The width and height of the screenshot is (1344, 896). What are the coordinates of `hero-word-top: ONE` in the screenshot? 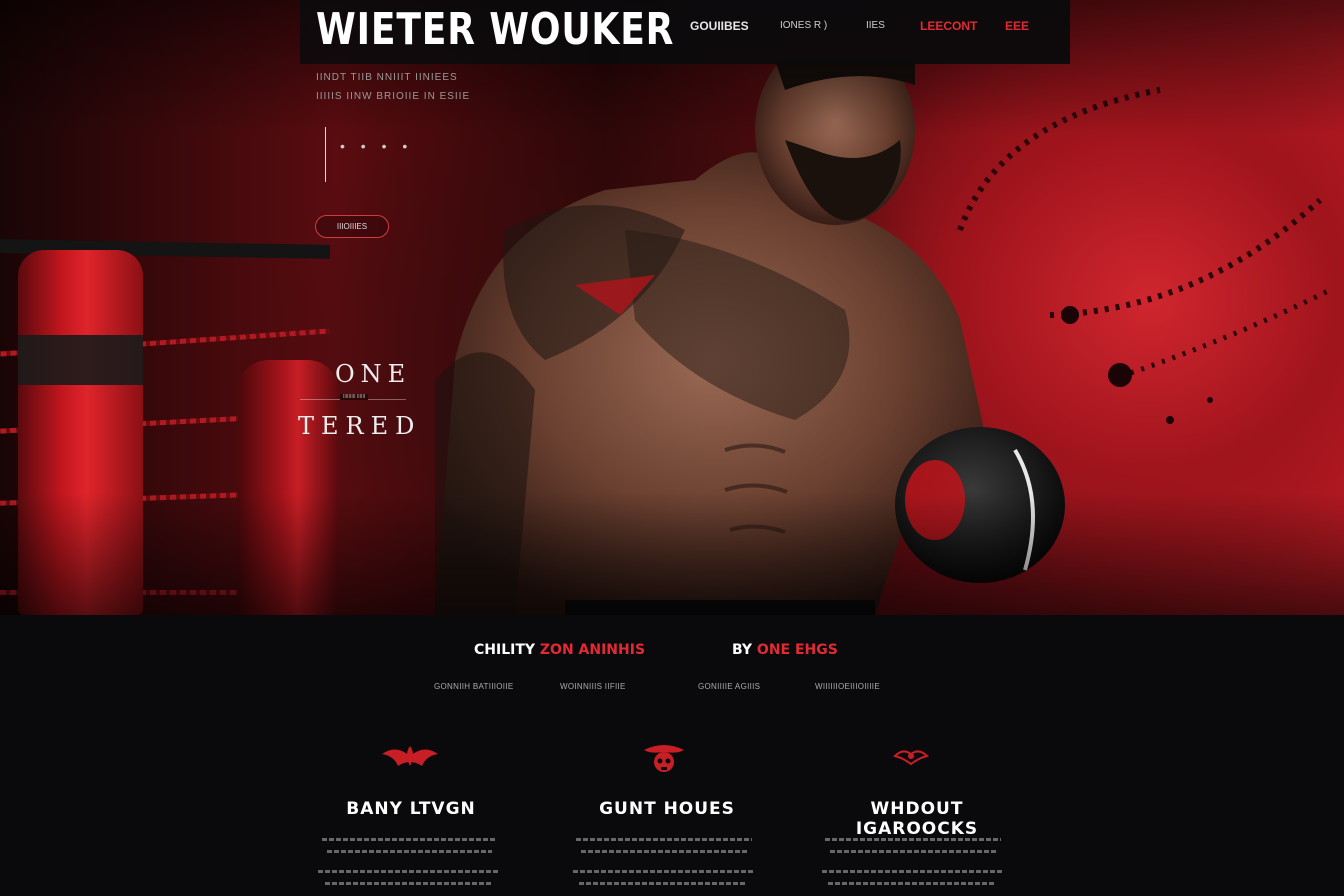 It's located at (373, 374).